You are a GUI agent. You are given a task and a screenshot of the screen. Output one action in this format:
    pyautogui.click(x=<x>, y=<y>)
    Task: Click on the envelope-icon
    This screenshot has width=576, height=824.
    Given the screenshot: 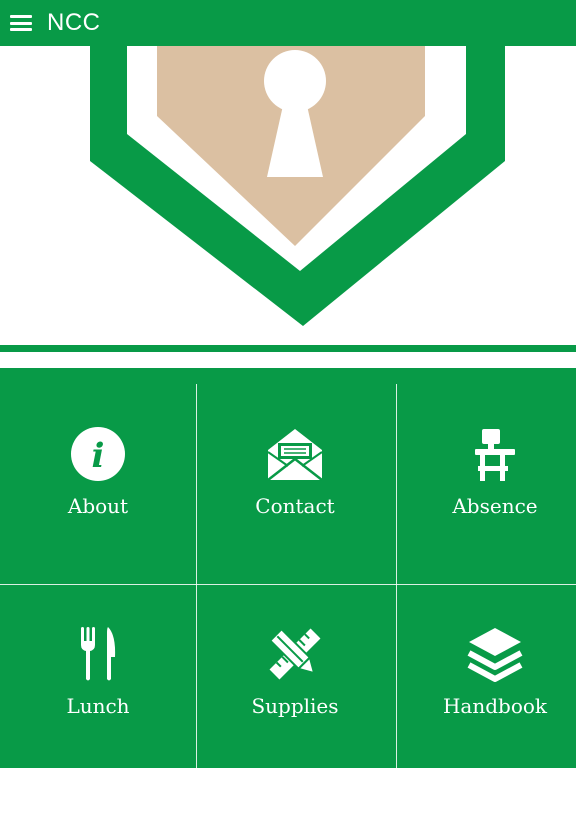 What is the action you would take?
    pyautogui.click(x=295, y=454)
    